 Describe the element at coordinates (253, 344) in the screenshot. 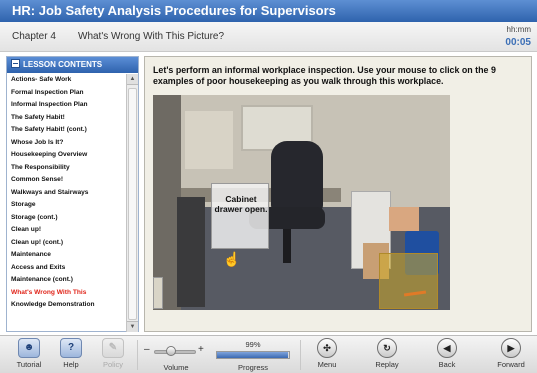

I see `progress-percent: 99%` at that location.